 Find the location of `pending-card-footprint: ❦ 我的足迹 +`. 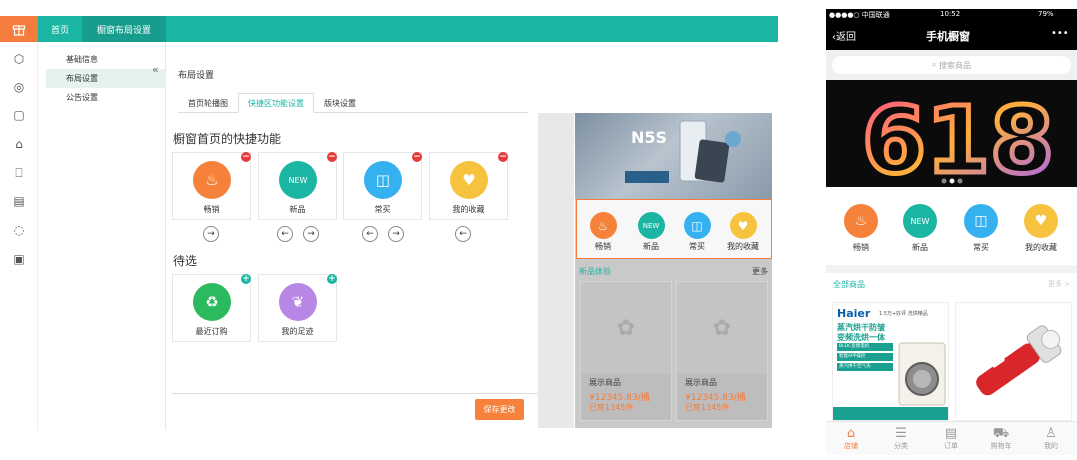

pending-card-footprint: ❦ 我的足迹 + is located at coordinates (297, 308).